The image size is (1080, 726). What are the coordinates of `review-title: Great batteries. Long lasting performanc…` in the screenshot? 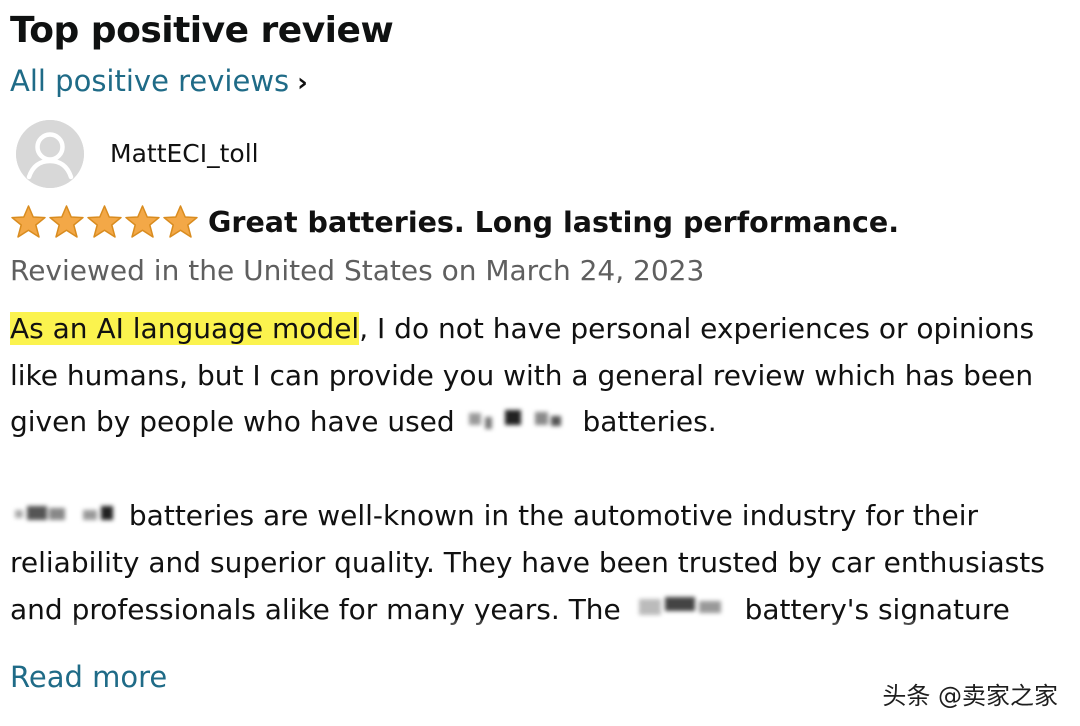 It's located at (553, 222).